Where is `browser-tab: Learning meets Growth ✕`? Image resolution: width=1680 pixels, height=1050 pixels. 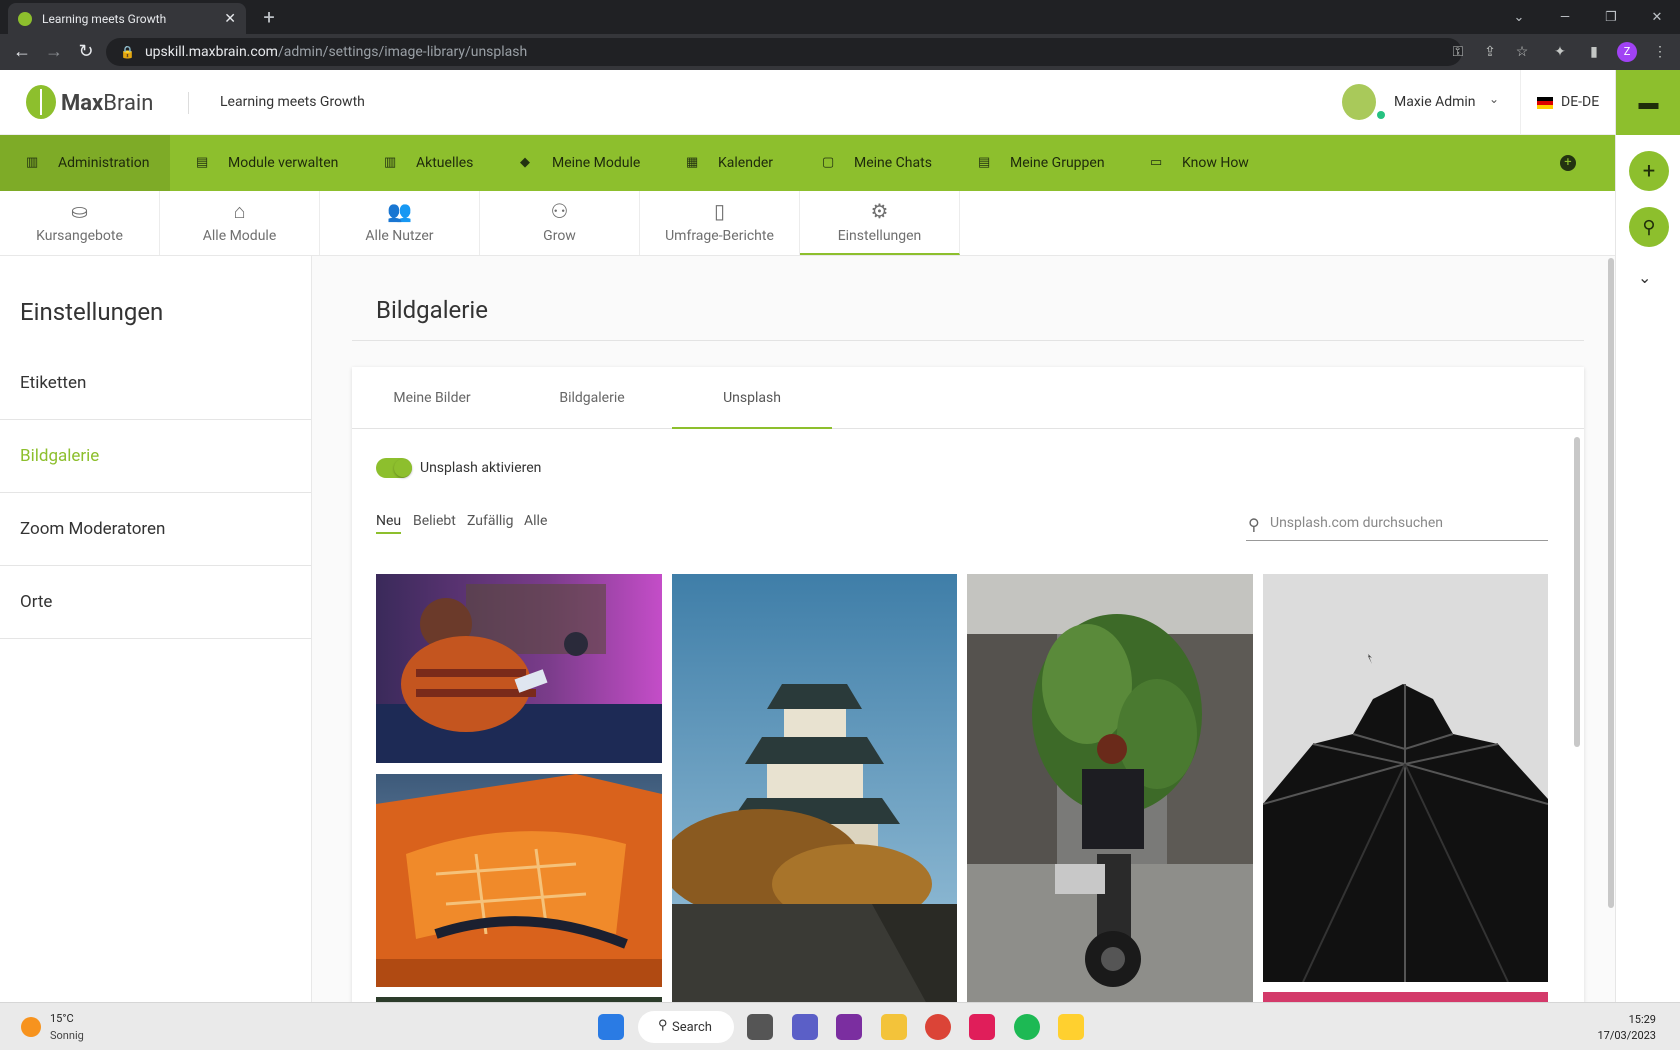 browser-tab: Learning meets Growth ✕ is located at coordinates (127, 18).